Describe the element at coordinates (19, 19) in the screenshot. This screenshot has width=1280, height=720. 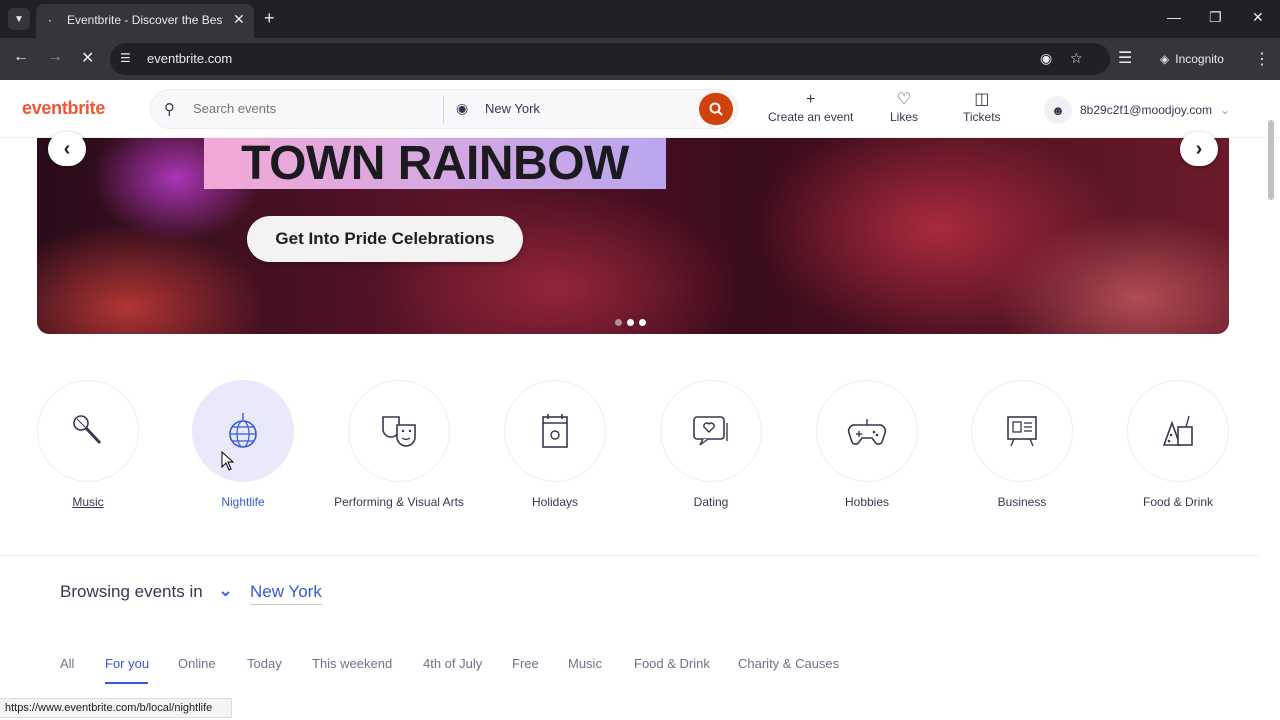
I see `tab-search-button: ▼` at that location.